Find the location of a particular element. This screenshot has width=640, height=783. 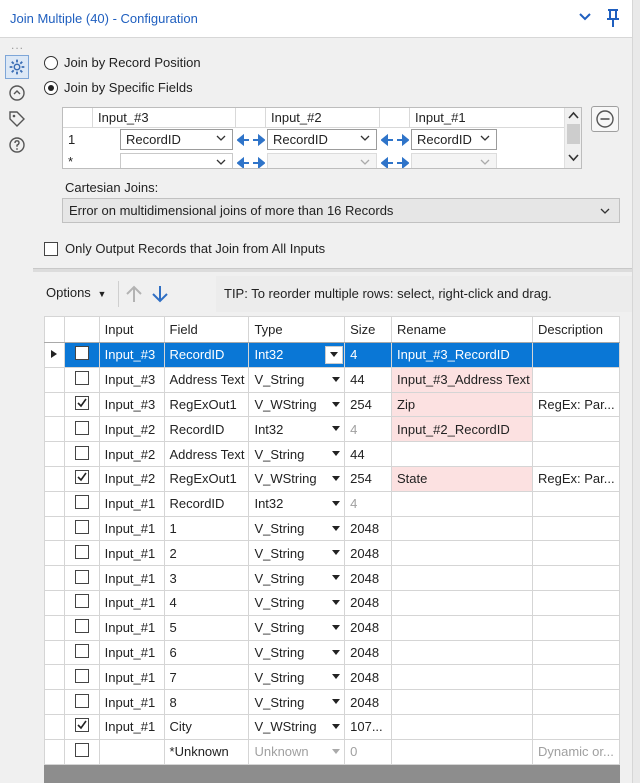

table-row: Input_#1 3 V_String 2048 is located at coordinates (332, 578).